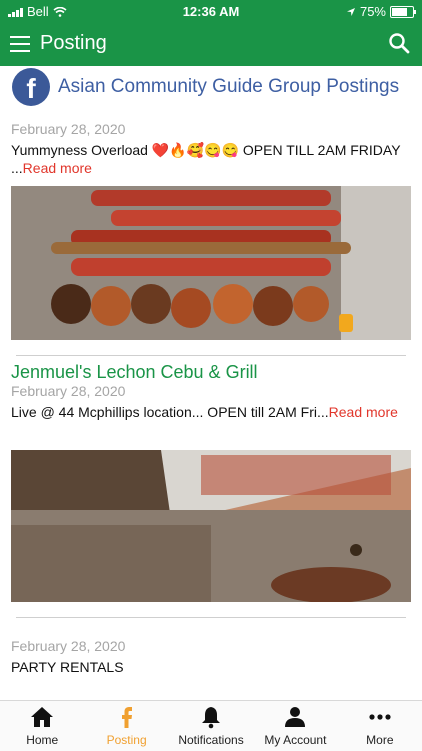 The height and width of the screenshot is (751, 422). I want to click on bell-icon, so click(211, 718).